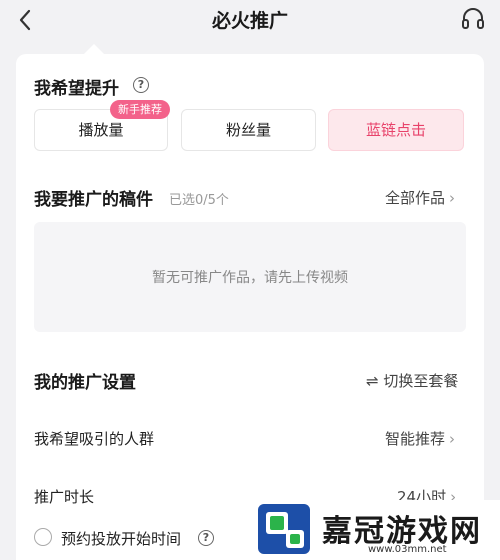  I want to click on switch-package-link: ⇌ 切换至套餐, so click(412, 380).